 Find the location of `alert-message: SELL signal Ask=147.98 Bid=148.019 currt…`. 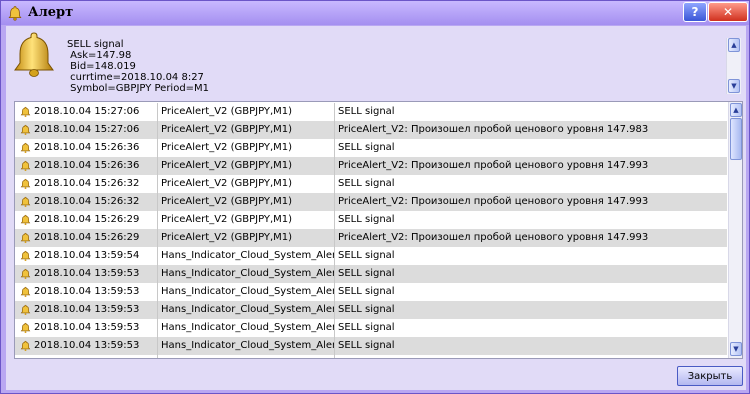

alert-message: SELL signal Ask=147.98 Bid=148.019 currt… is located at coordinates (391, 67).